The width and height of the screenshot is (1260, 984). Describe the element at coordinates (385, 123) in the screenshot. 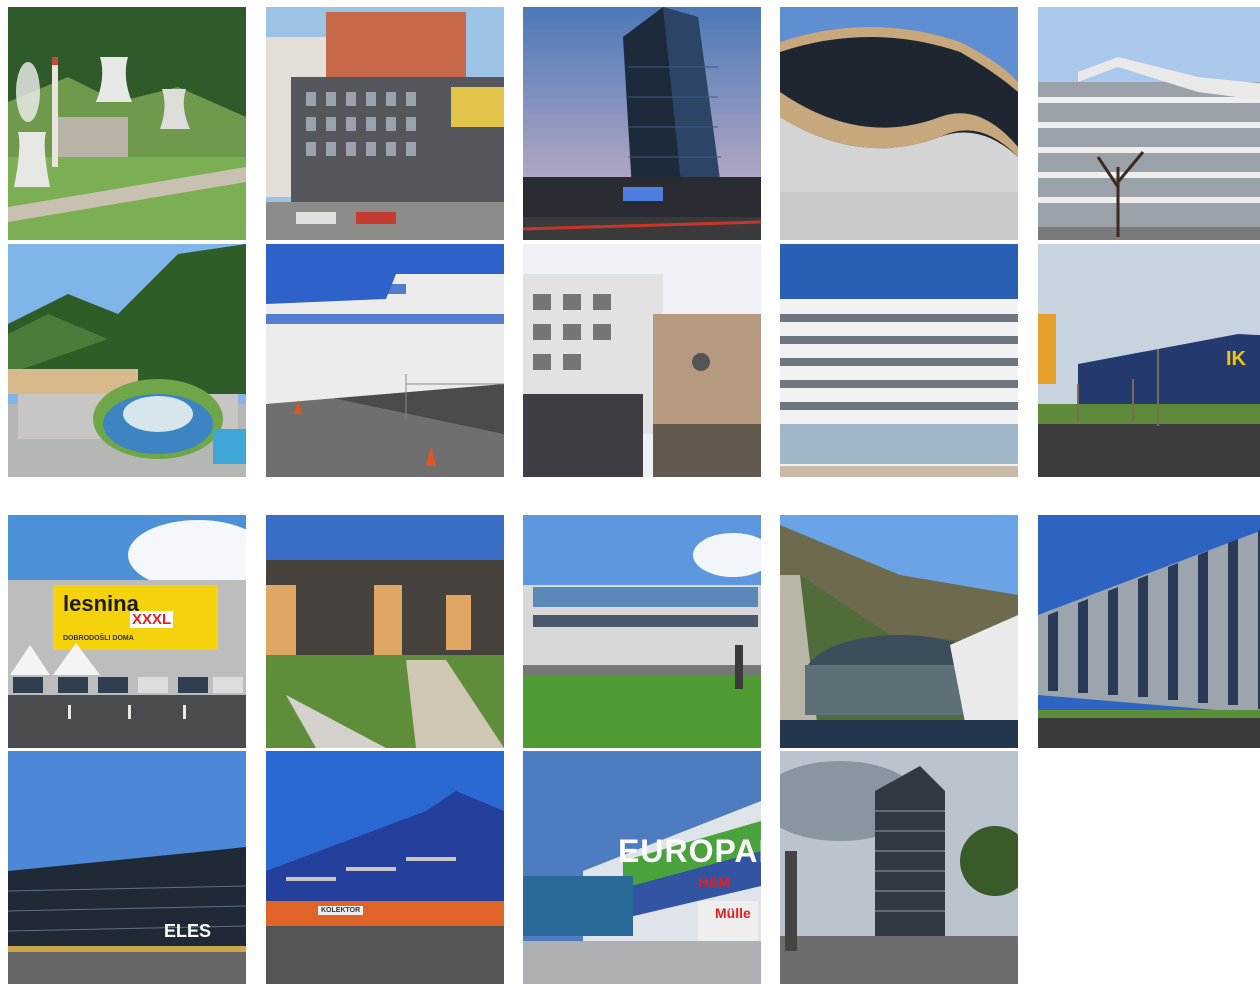

I see `photo-residential-orange` at that location.